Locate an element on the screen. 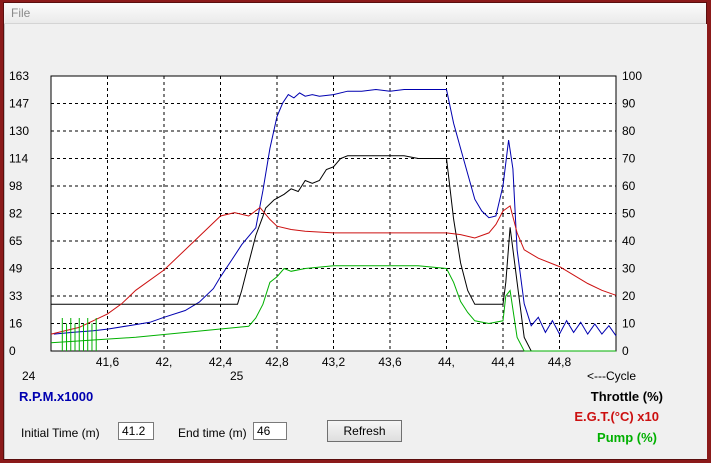  left-tick-label: 147 is located at coordinates (19, 104).